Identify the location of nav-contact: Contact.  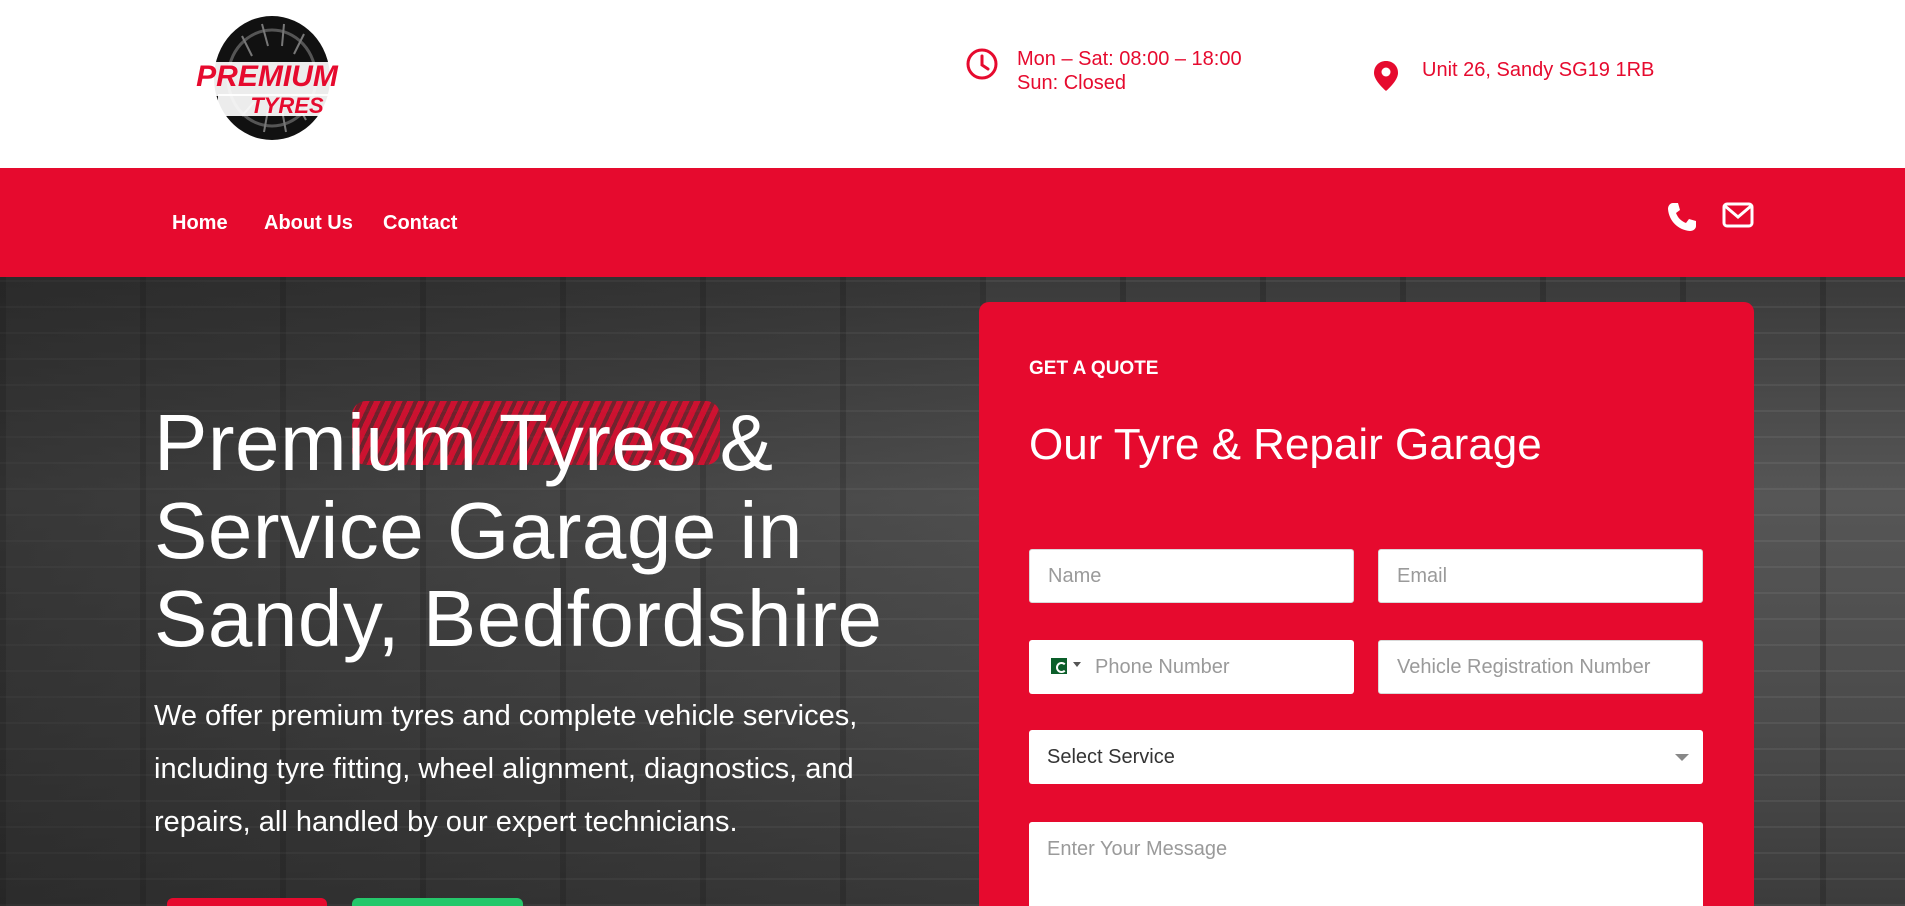
(420, 223).